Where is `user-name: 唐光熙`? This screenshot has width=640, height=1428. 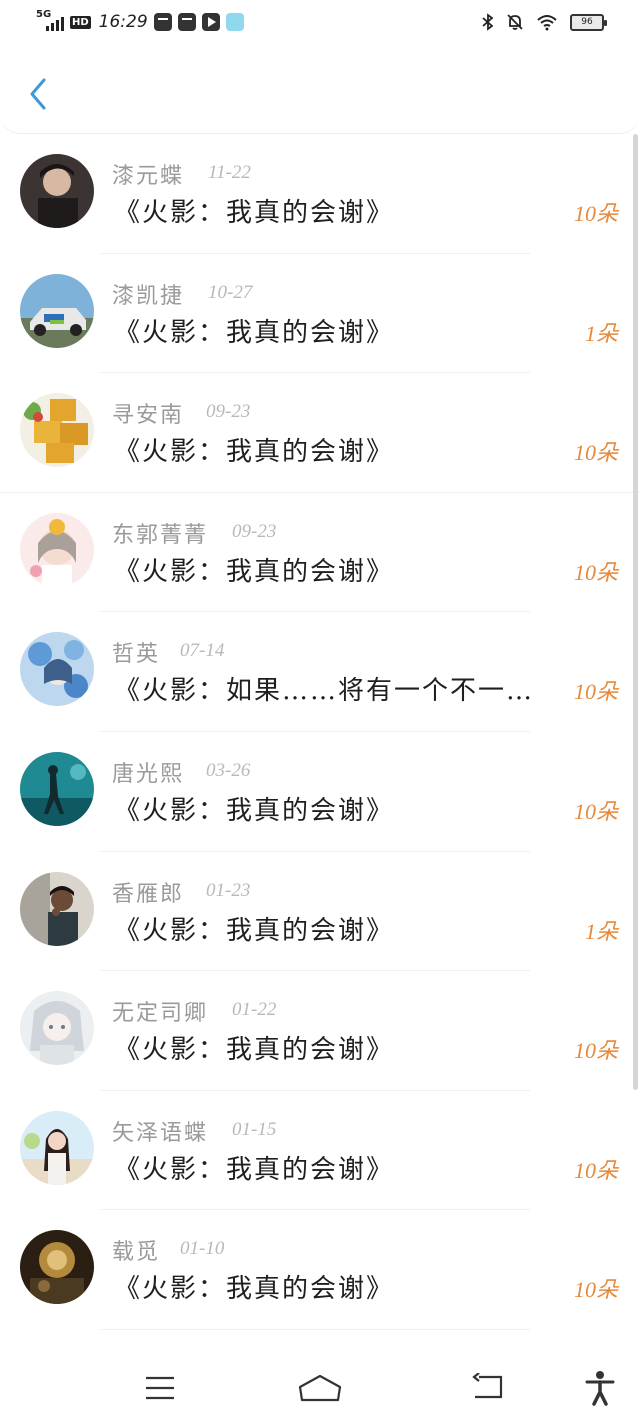 user-name: 唐光熙 is located at coordinates (148, 774).